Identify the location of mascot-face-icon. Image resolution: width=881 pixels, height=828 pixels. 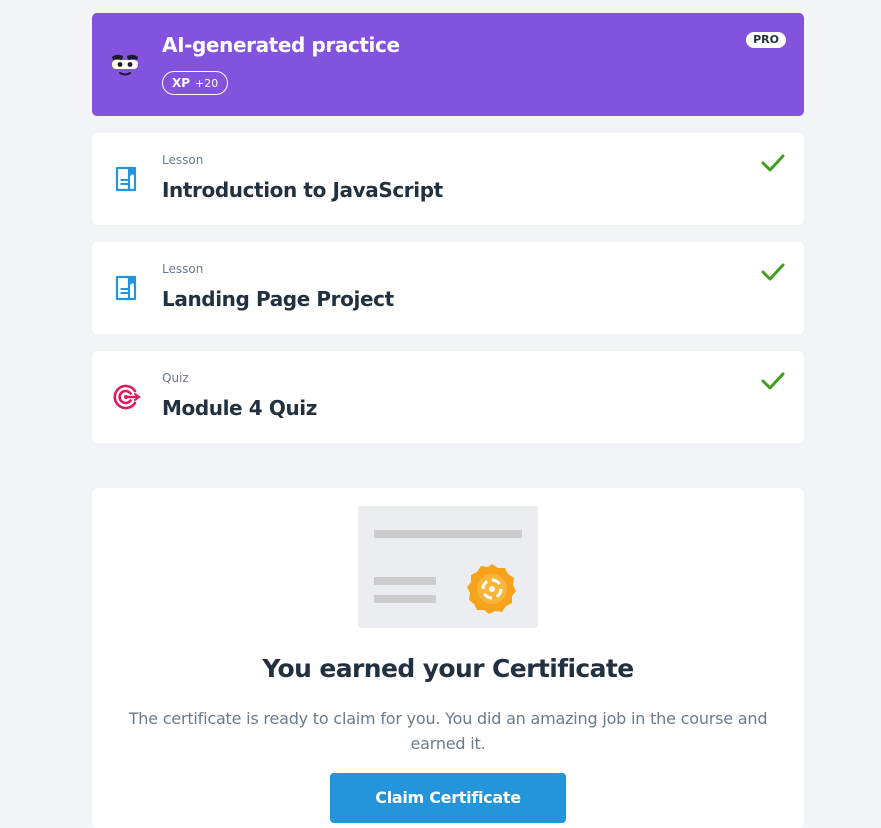
(125, 65).